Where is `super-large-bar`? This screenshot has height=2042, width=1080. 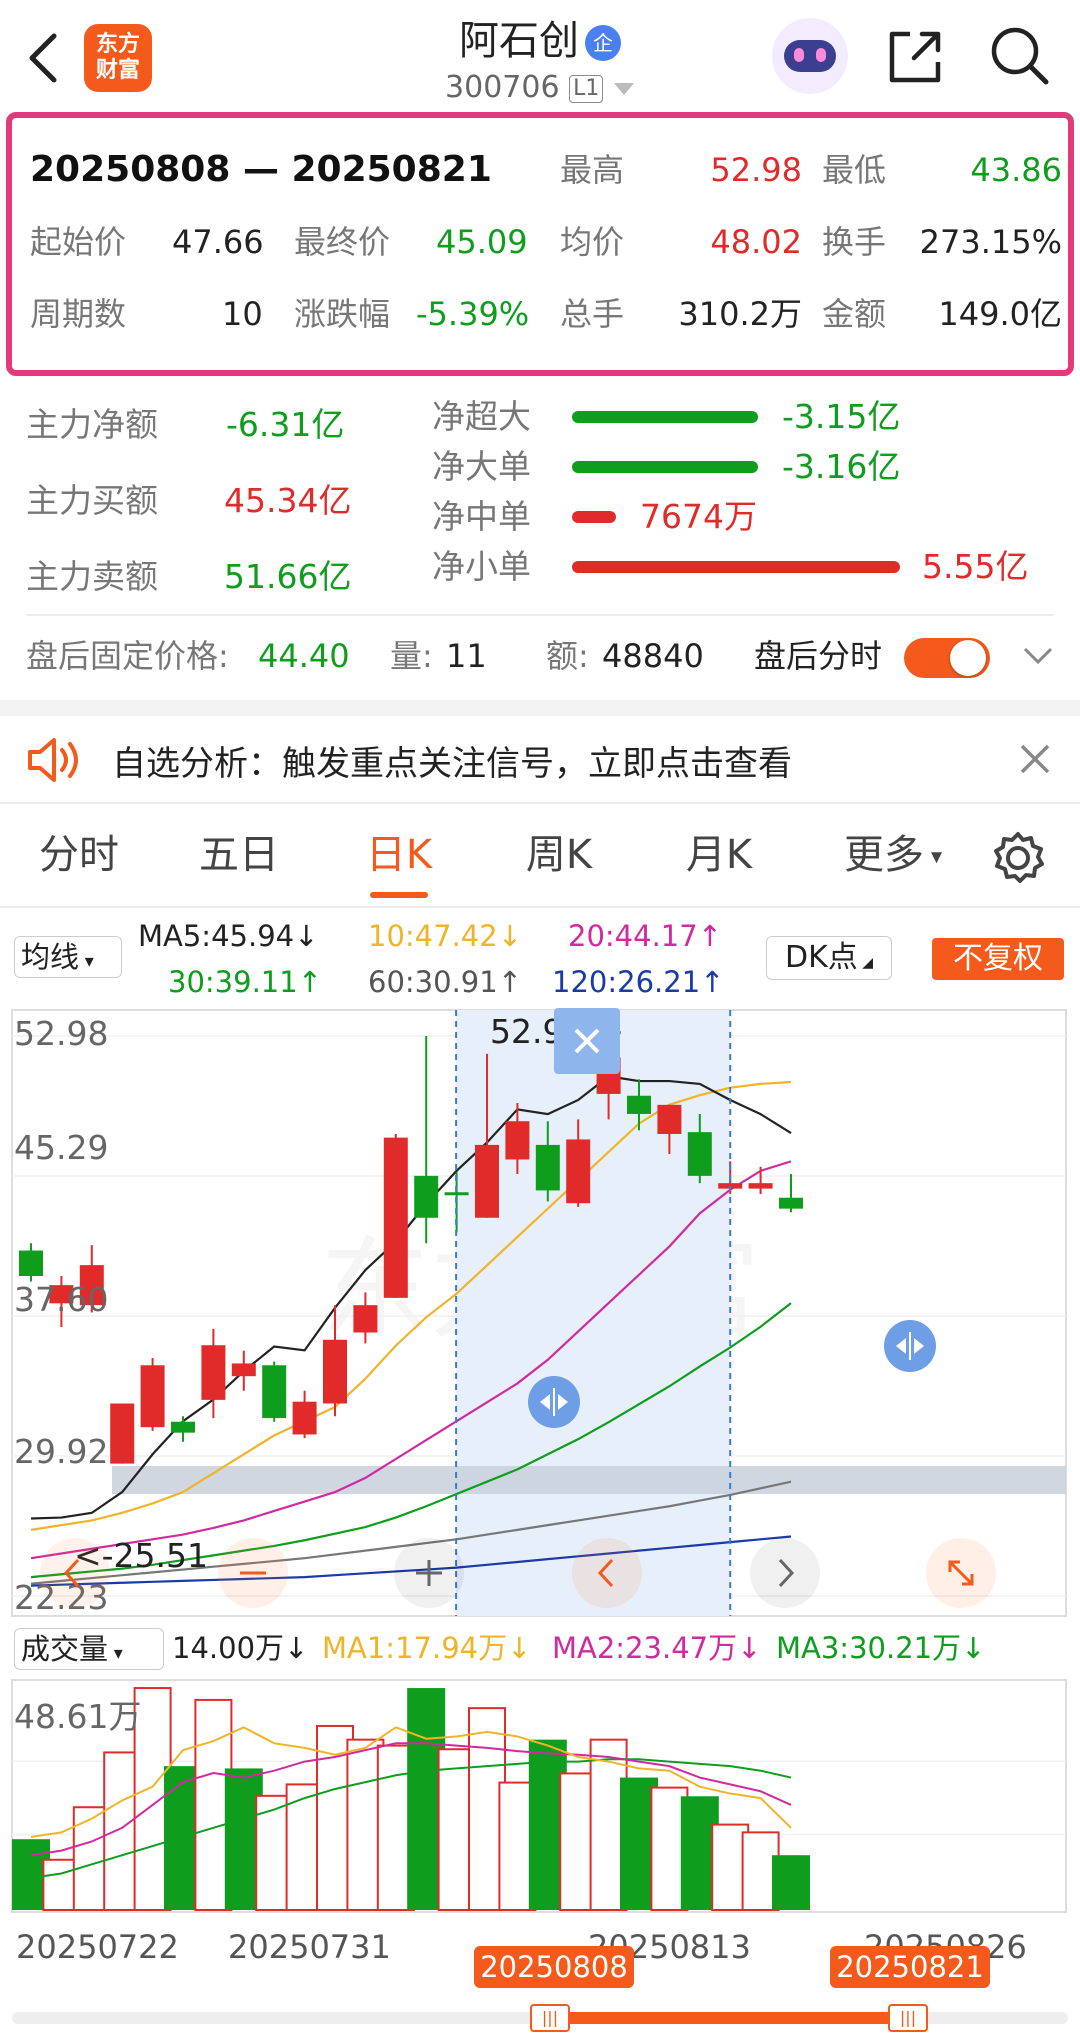
super-large-bar is located at coordinates (665, 417).